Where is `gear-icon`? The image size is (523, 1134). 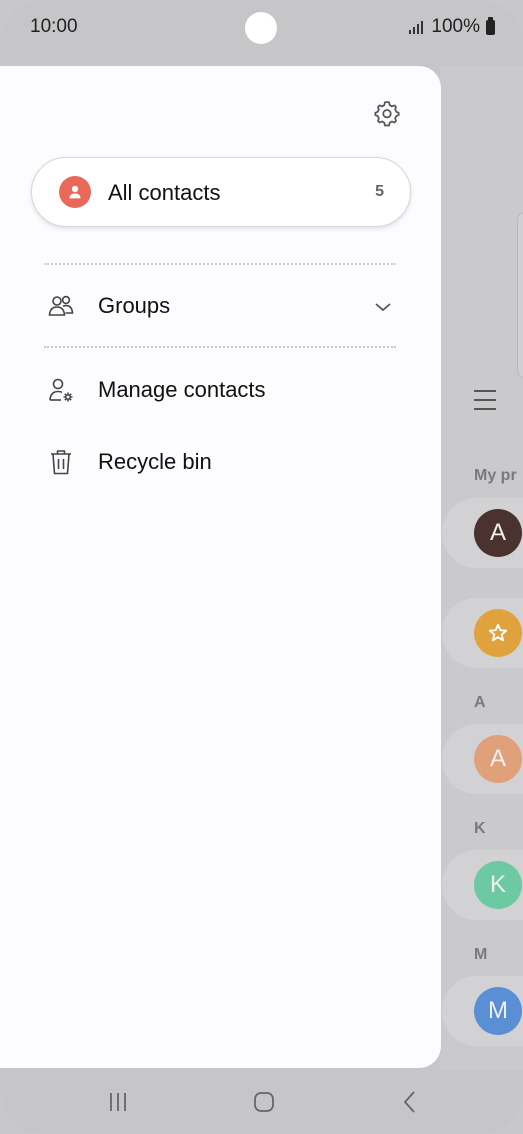 gear-icon is located at coordinates (387, 114).